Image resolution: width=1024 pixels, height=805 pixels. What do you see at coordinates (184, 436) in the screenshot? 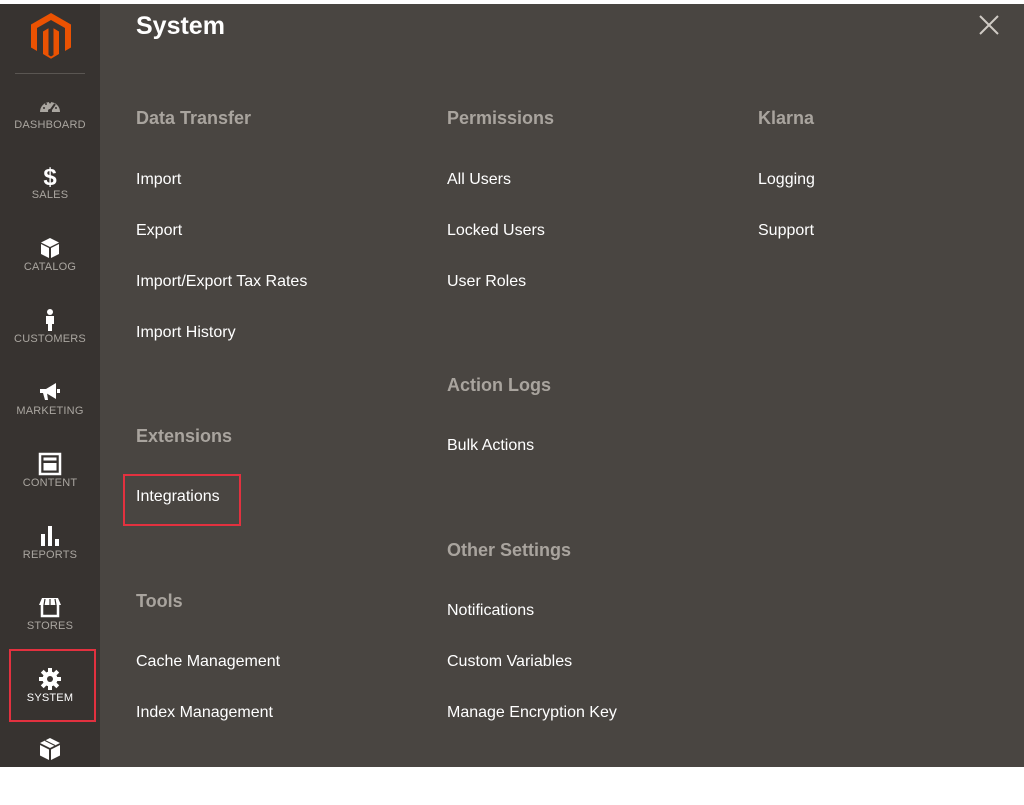
I see `section-title-extensions: Extensions` at bounding box center [184, 436].